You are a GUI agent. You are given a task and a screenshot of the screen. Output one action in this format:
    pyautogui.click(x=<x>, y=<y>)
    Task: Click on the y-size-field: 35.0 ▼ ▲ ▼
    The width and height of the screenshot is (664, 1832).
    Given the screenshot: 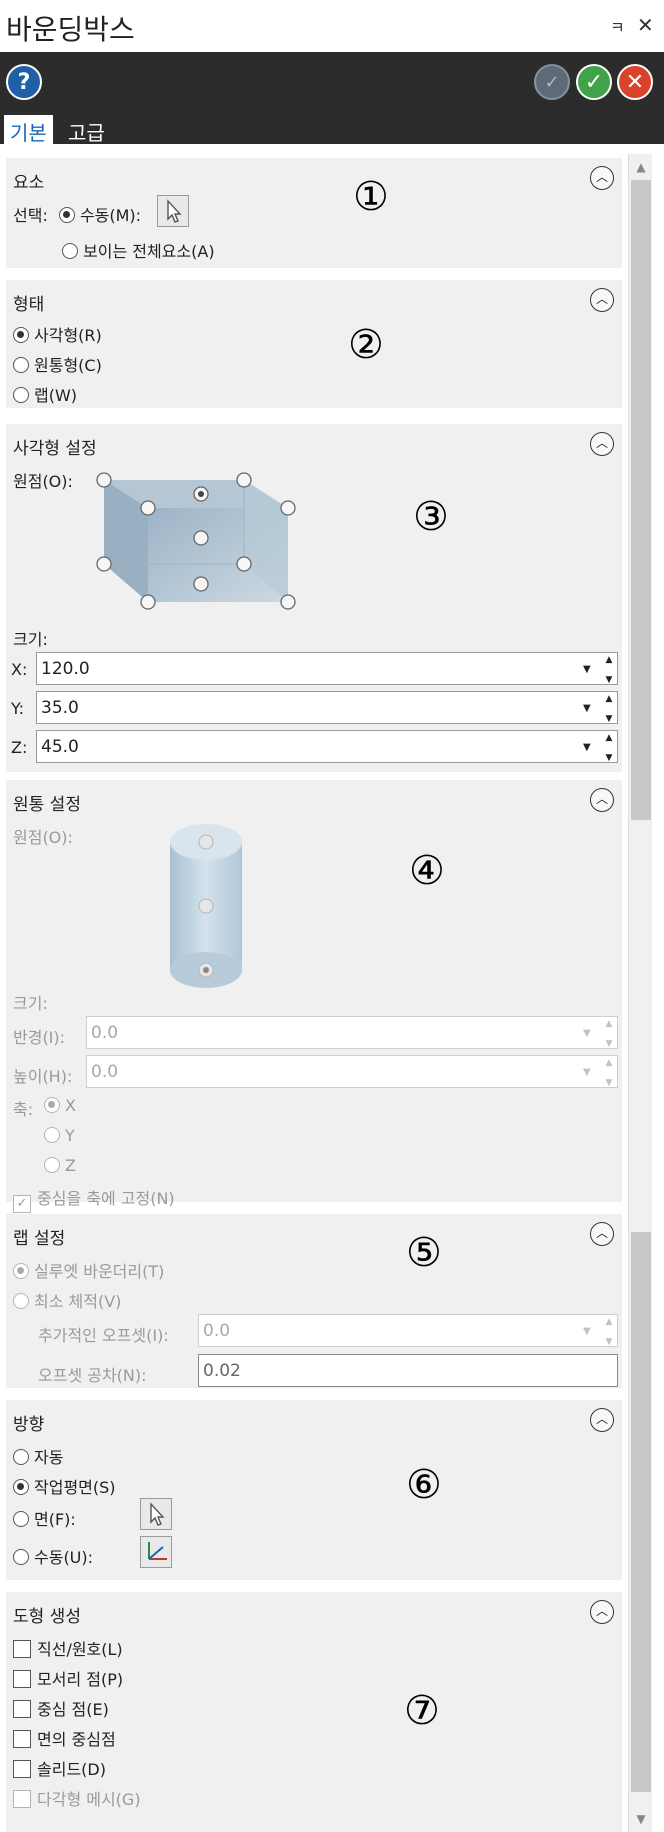 What is the action you would take?
    pyautogui.click(x=327, y=707)
    